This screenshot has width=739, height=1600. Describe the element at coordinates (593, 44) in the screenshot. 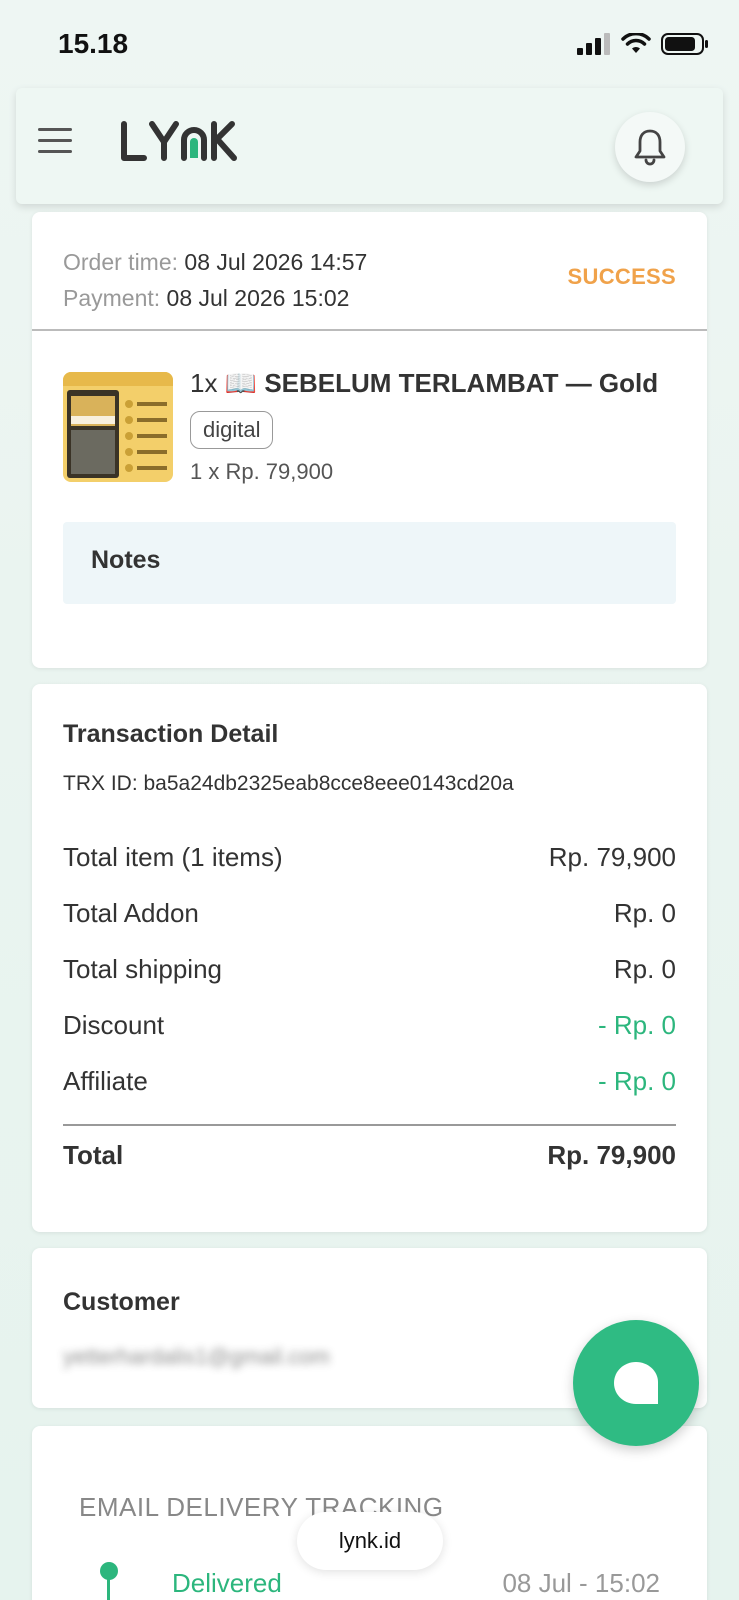

I see `signal-icon` at that location.